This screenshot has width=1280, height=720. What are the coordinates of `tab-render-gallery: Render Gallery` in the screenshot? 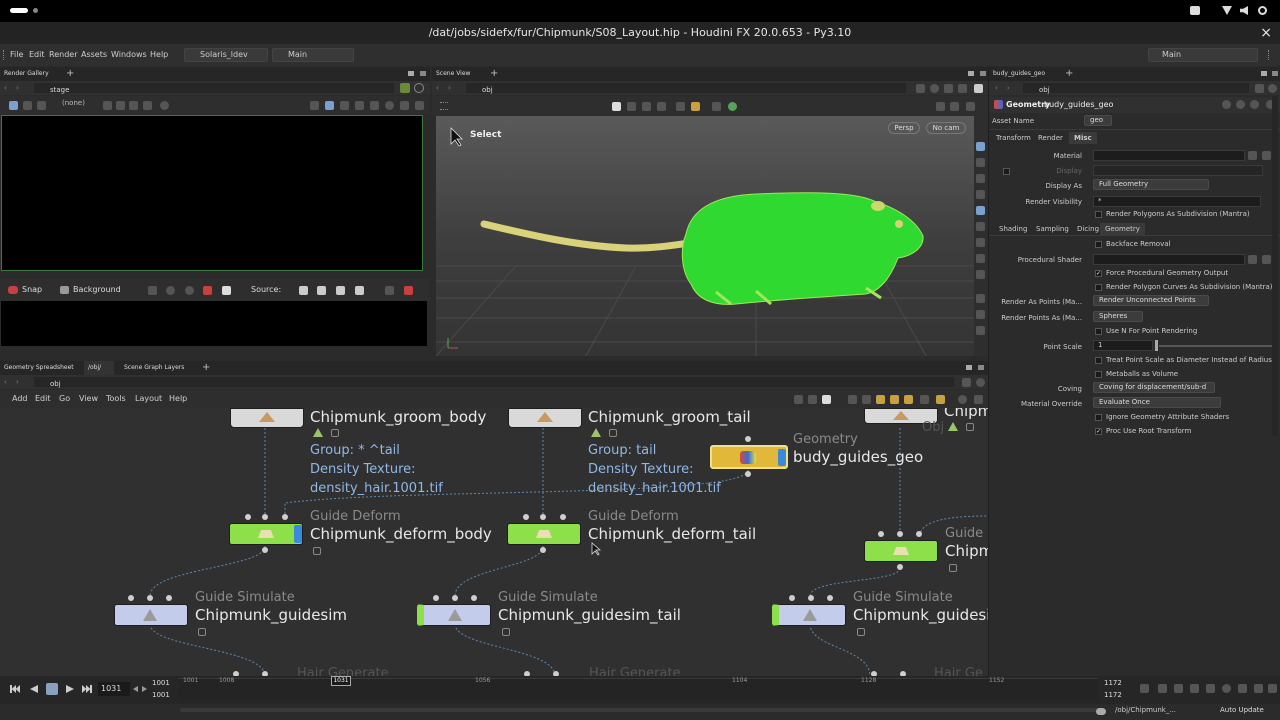 It's located at (31, 74).